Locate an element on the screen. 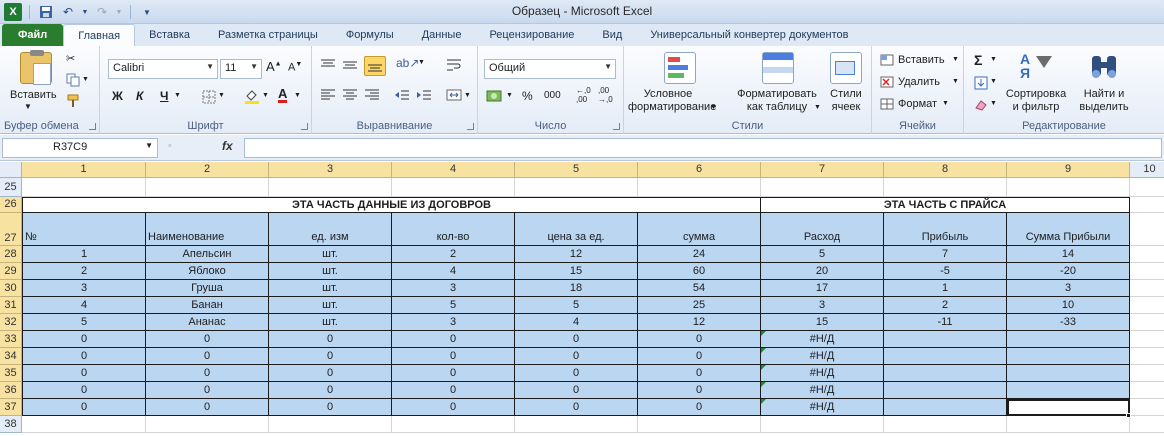 The height and width of the screenshot is (436, 1164). column-header: 9 is located at coordinates (1068, 170).